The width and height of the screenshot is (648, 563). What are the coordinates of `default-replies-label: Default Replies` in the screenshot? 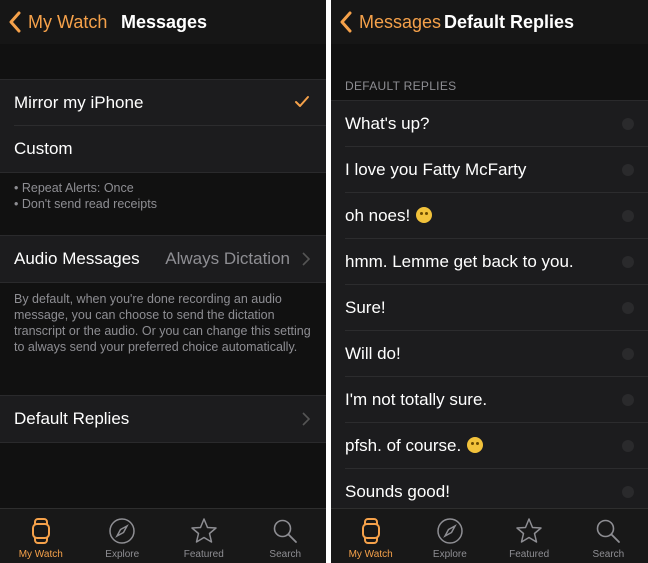 It's located at (72, 418).